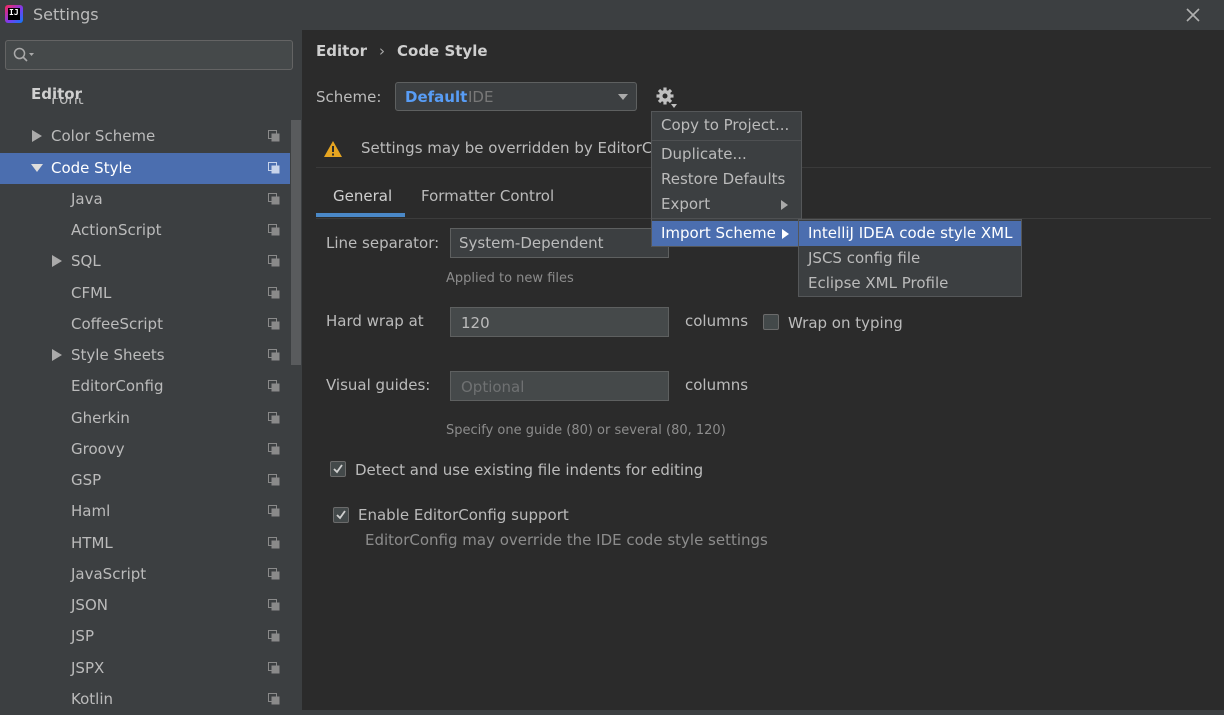 Image resolution: width=1224 pixels, height=715 pixels. Describe the element at coordinates (362, 196) in the screenshot. I see `tab-general: General` at that location.